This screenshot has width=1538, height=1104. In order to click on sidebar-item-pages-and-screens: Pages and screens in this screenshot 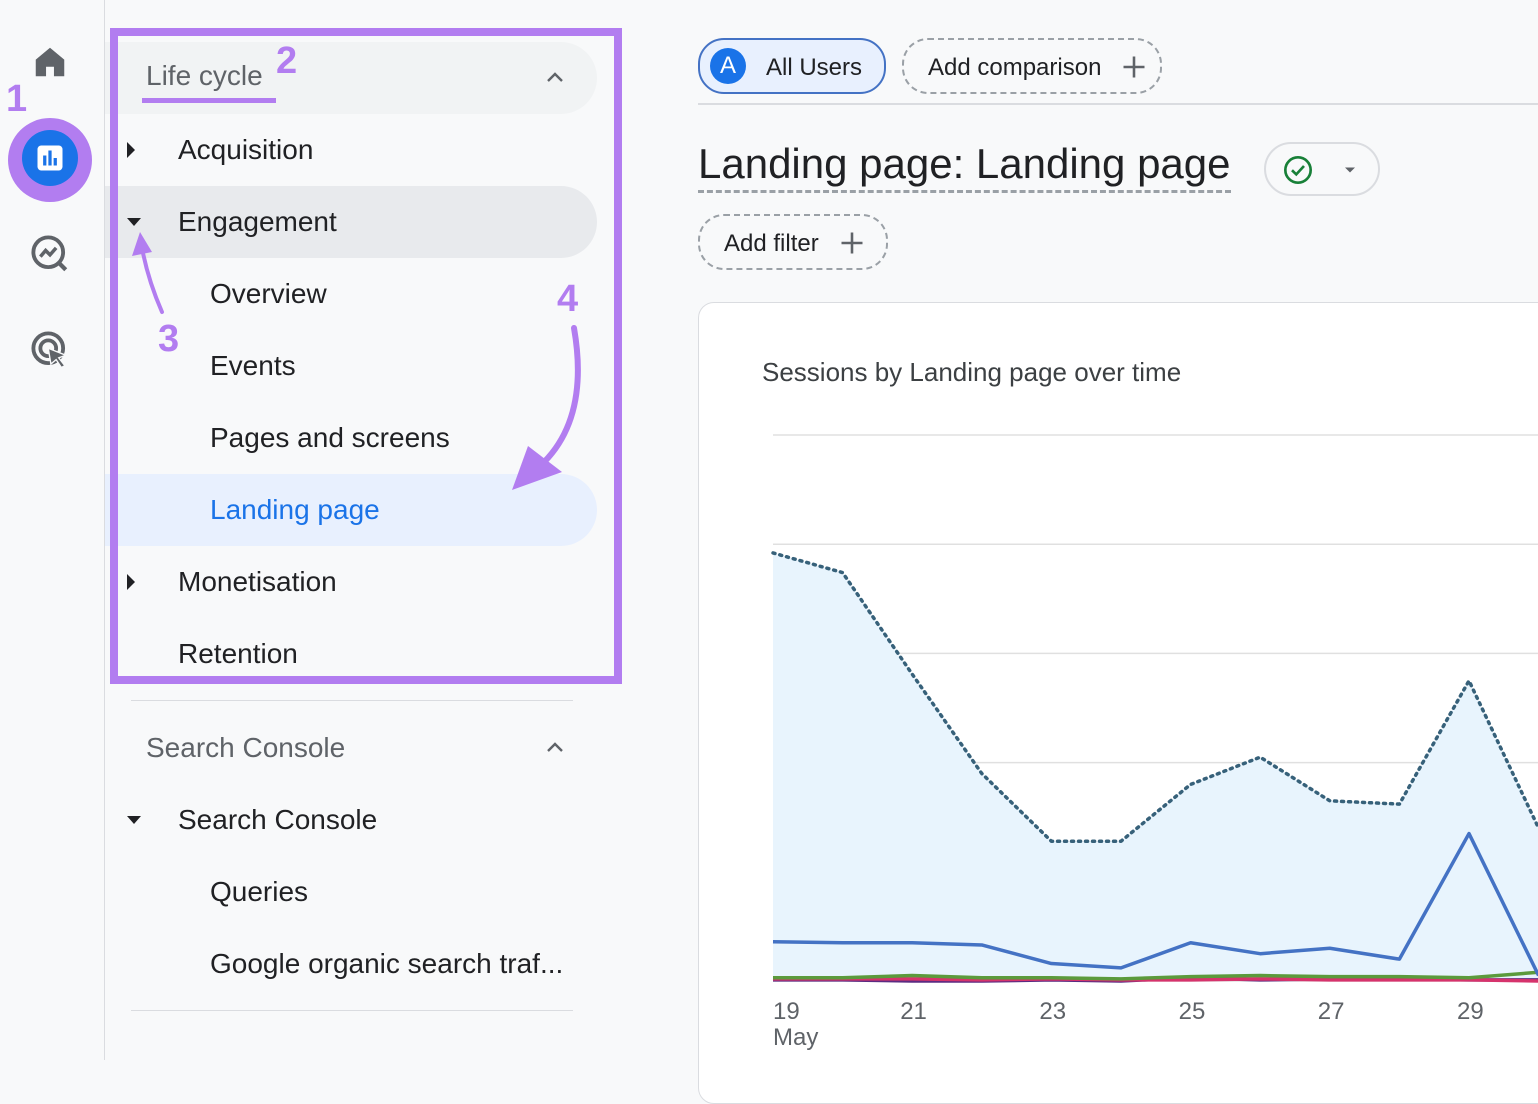, I will do `click(351, 438)`.